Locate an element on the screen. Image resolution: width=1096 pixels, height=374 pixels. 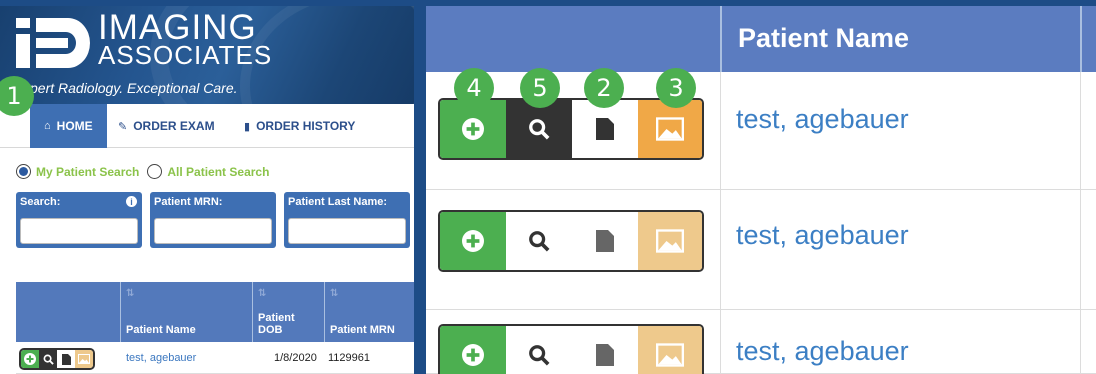
mrn-field-box: Patient MRN: is located at coordinates (213, 220).